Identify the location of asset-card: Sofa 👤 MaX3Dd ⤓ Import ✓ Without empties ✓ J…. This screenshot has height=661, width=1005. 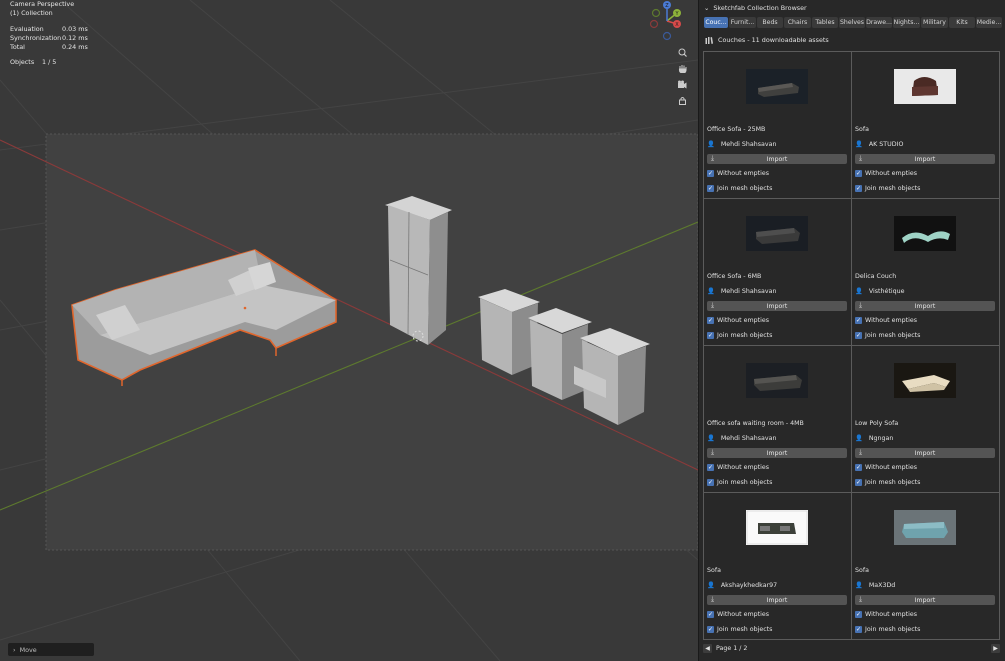
(926, 566).